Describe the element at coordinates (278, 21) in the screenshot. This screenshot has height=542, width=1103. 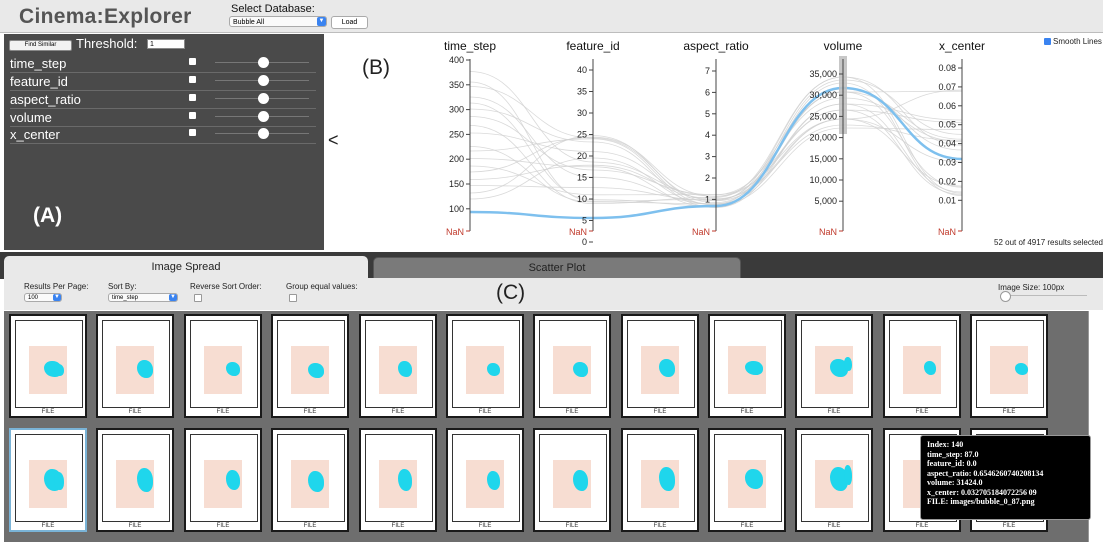
I see `database-select: Bubble All ▼` at that location.